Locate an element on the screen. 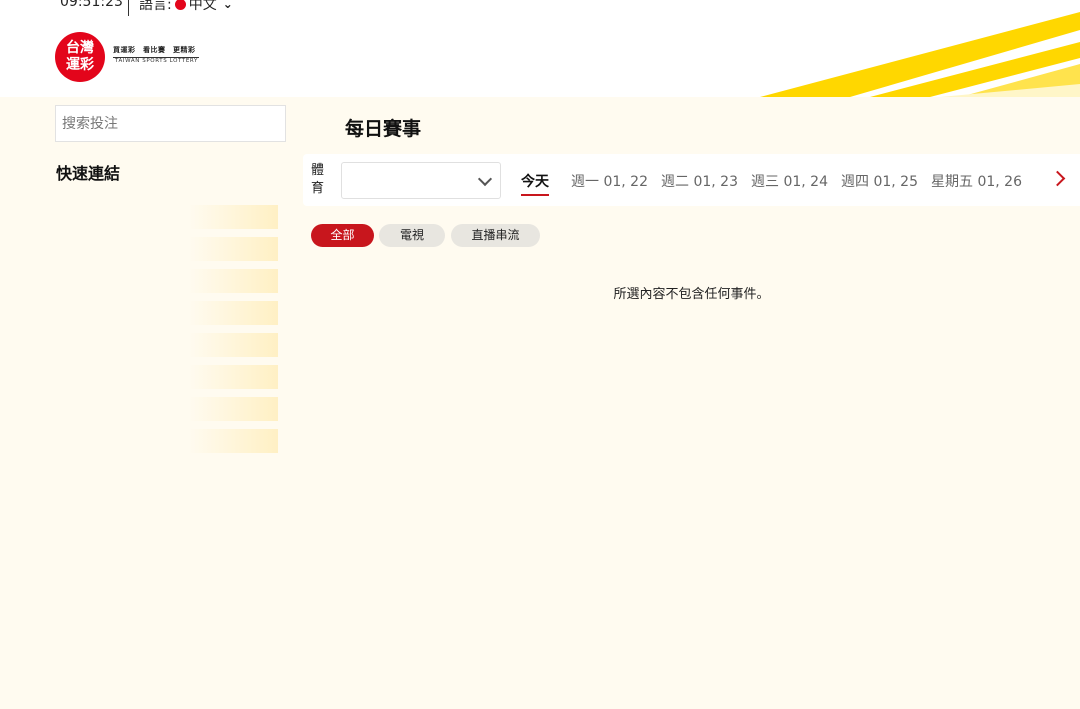 This screenshot has height=709, width=1080. language-value: 中文 is located at coordinates (202, 6).